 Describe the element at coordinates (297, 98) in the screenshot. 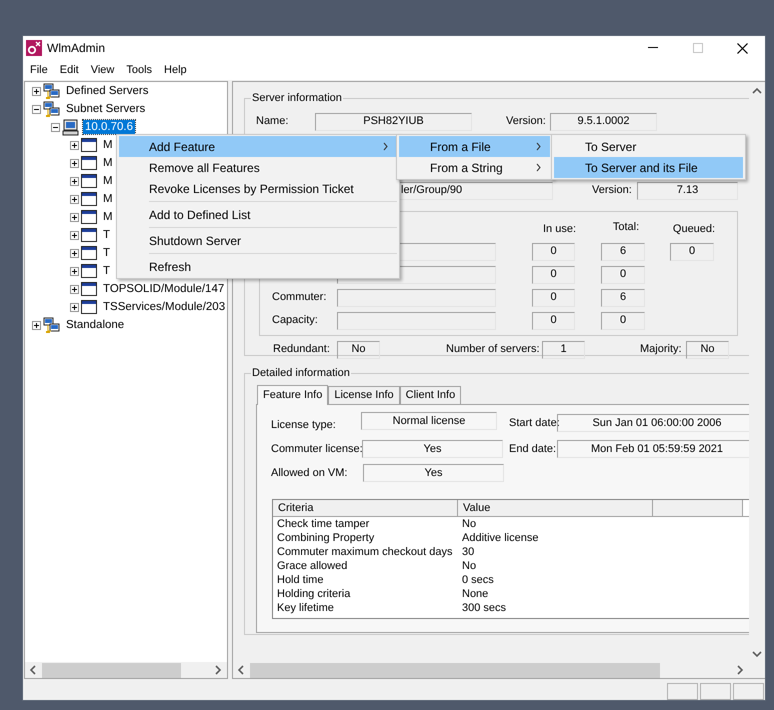

I see `group-title: Server information` at that location.